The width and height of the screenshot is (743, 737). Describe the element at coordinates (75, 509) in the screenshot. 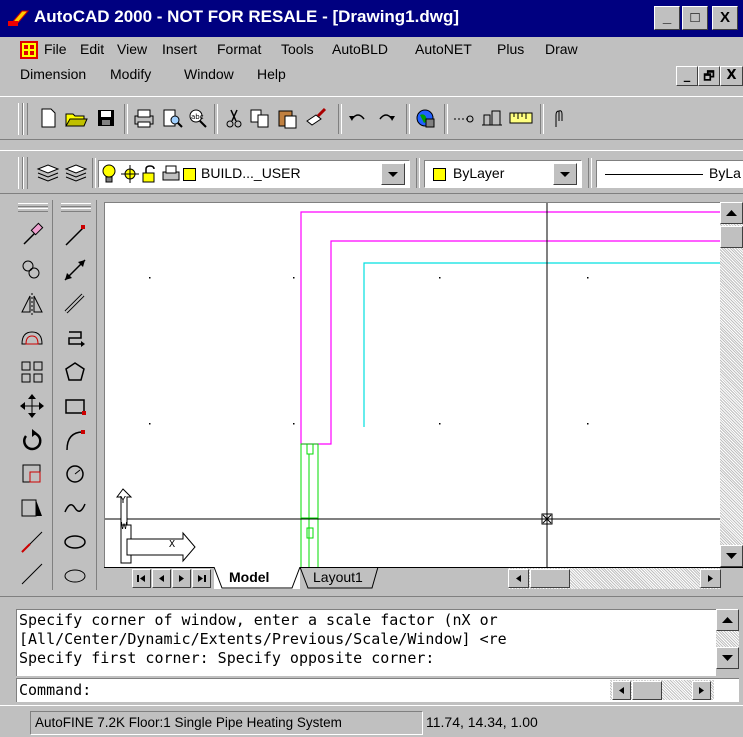

I see `spline-icon` at that location.